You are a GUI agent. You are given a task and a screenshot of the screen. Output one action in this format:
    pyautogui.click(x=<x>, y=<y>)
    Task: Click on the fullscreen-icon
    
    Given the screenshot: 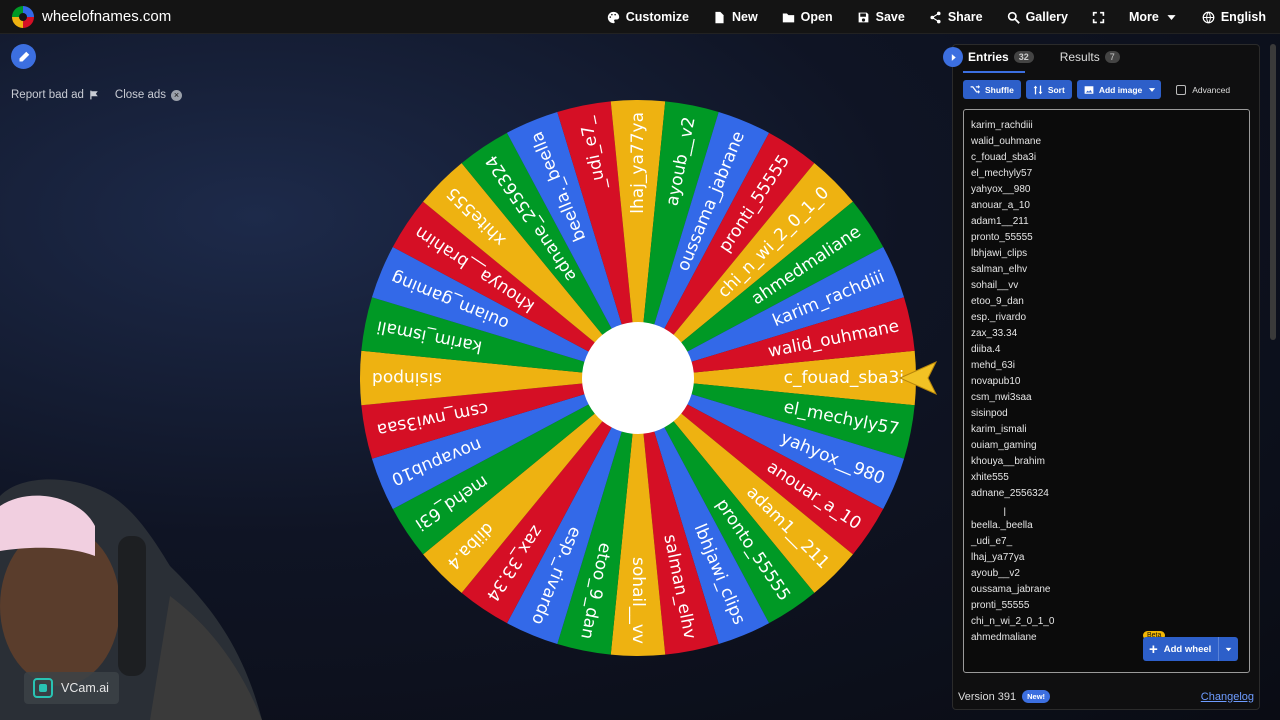 What is the action you would take?
    pyautogui.click(x=1098, y=17)
    